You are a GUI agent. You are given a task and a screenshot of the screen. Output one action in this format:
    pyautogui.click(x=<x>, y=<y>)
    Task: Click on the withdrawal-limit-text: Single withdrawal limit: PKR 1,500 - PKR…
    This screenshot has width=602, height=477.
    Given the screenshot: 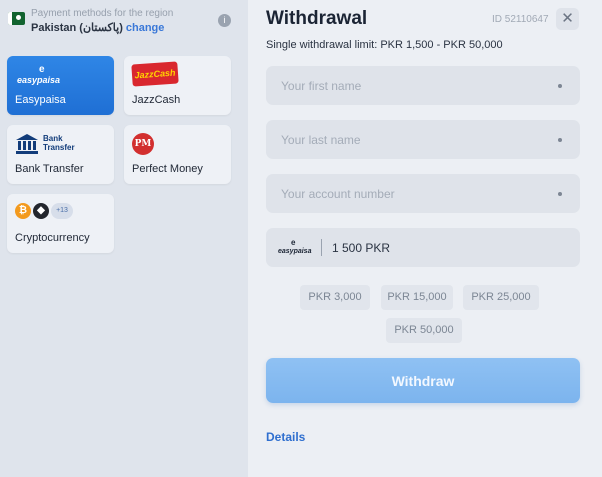 What is the action you would take?
    pyautogui.click(x=384, y=45)
    